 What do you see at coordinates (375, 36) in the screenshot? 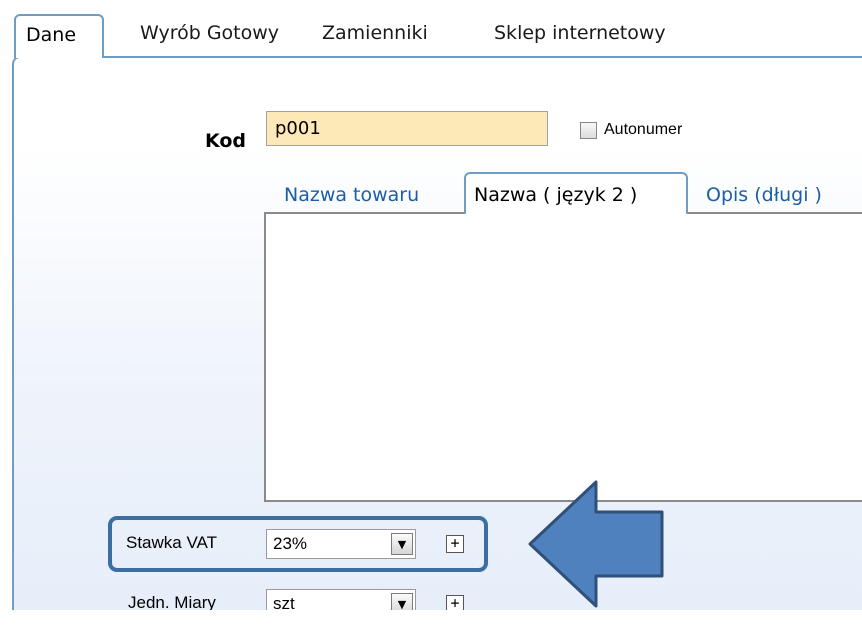
I see `tab-zamienniki: Zamienniki` at bounding box center [375, 36].